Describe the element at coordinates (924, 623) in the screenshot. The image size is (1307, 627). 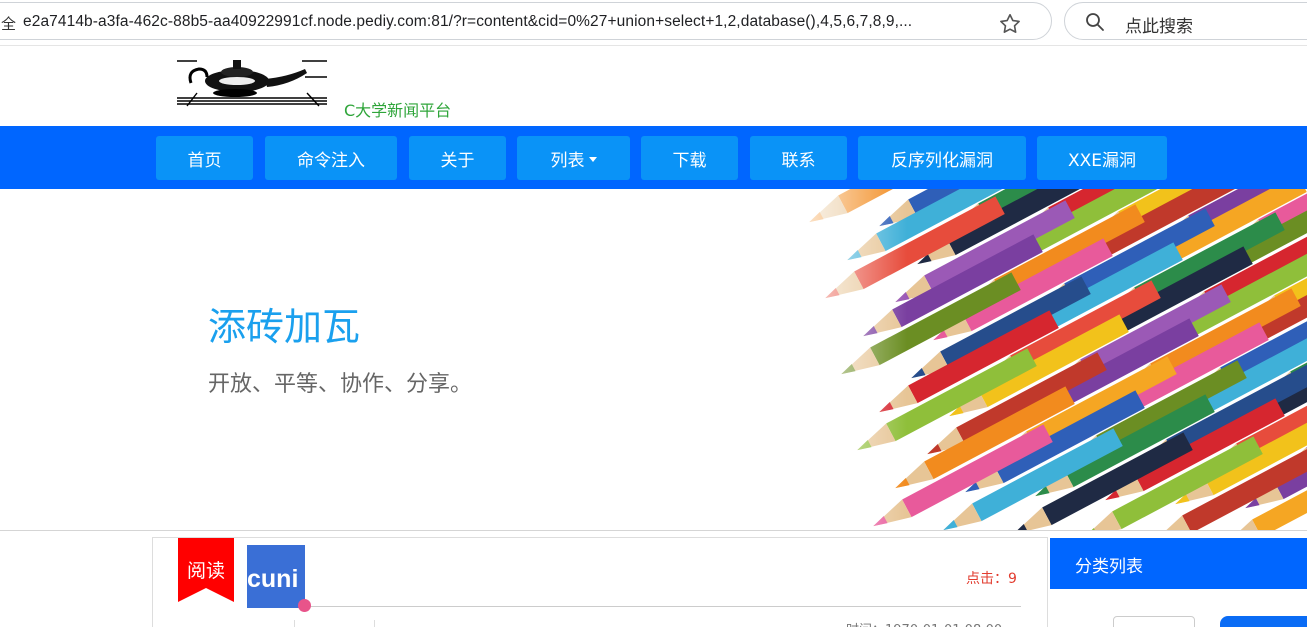
I see `article-time: 时间：1970-01-01 08:00` at that location.